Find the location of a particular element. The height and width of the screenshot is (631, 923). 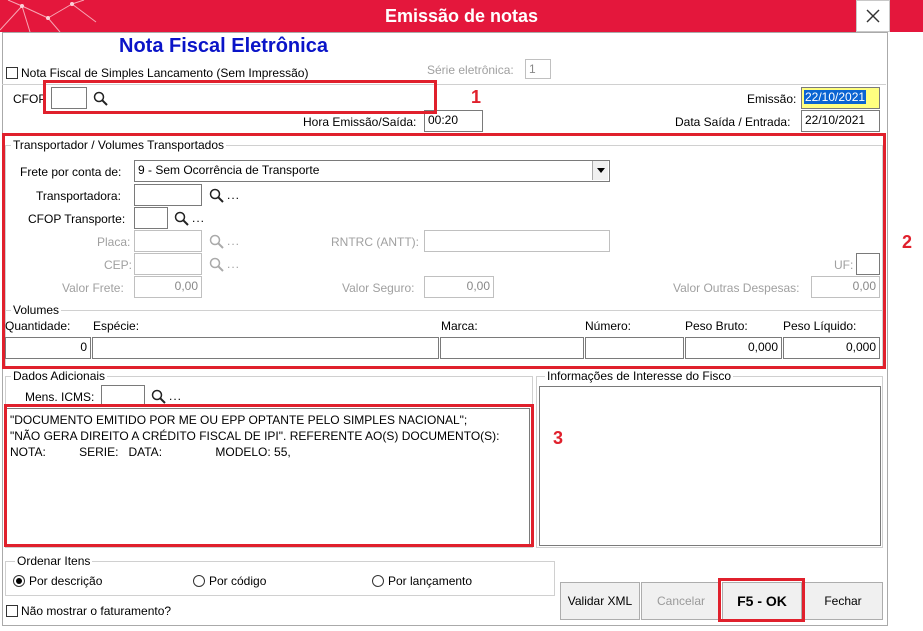

cancelar-button: Cancelar is located at coordinates (681, 601).